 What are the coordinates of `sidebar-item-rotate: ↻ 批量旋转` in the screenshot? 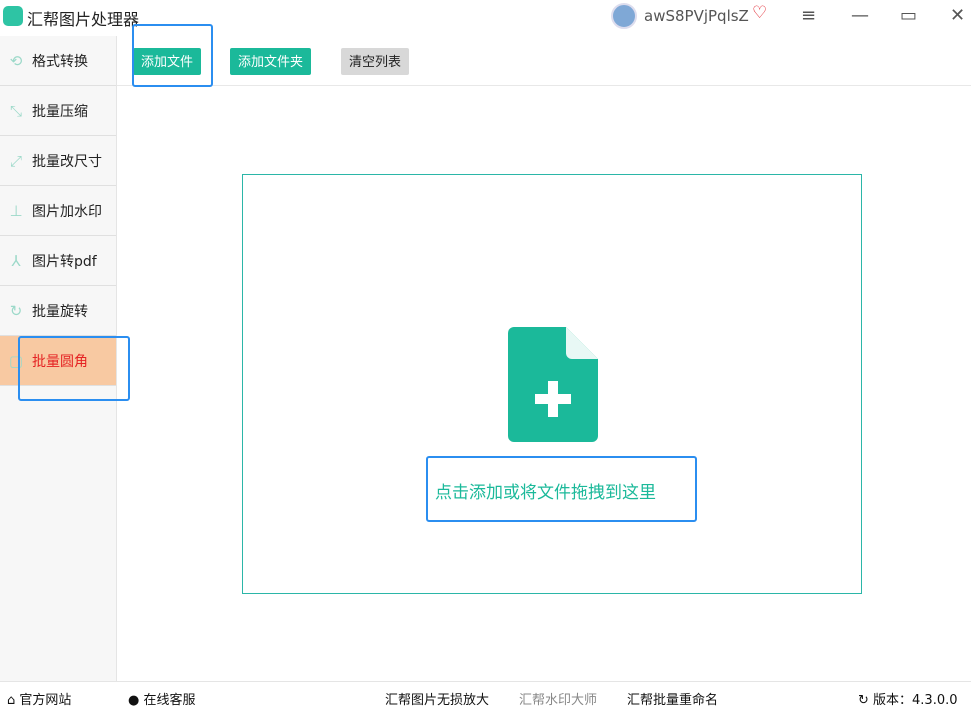 It's located at (58, 311).